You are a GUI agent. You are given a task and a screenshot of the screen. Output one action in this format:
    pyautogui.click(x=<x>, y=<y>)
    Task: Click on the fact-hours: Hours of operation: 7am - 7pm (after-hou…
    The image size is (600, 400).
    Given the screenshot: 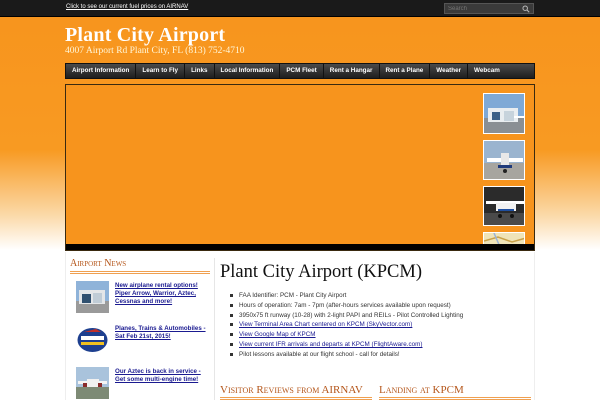 What is the action you would take?
    pyautogui.click(x=346, y=306)
    